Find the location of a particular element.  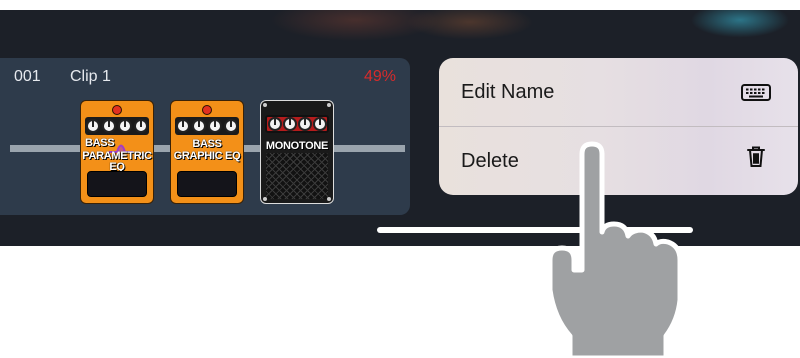

pedal-monotone: MONOTONE is located at coordinates (297, 152).